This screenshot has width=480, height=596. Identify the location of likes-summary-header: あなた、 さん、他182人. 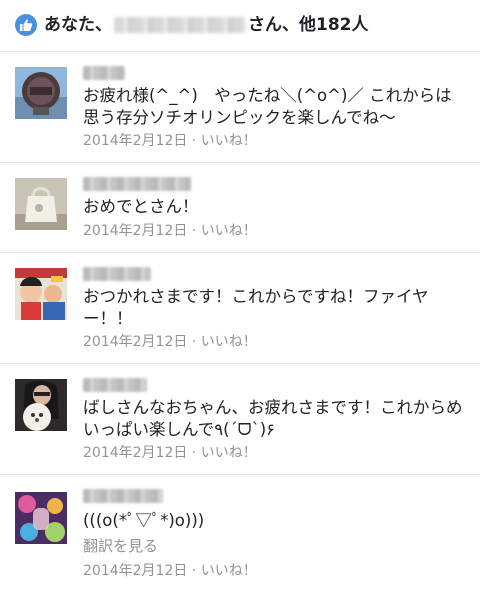
(240, 26).